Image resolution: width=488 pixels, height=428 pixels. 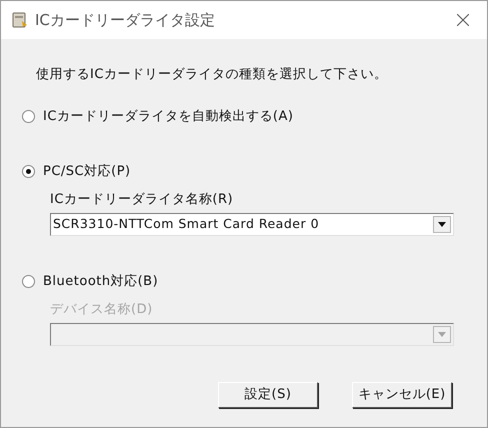 What do you see at coordinates (186, 224) in the screenshot?
I see `dropdown-value: SCR3310-NTTCom Smart Card Reader 0` at bounding box center [186, 224].